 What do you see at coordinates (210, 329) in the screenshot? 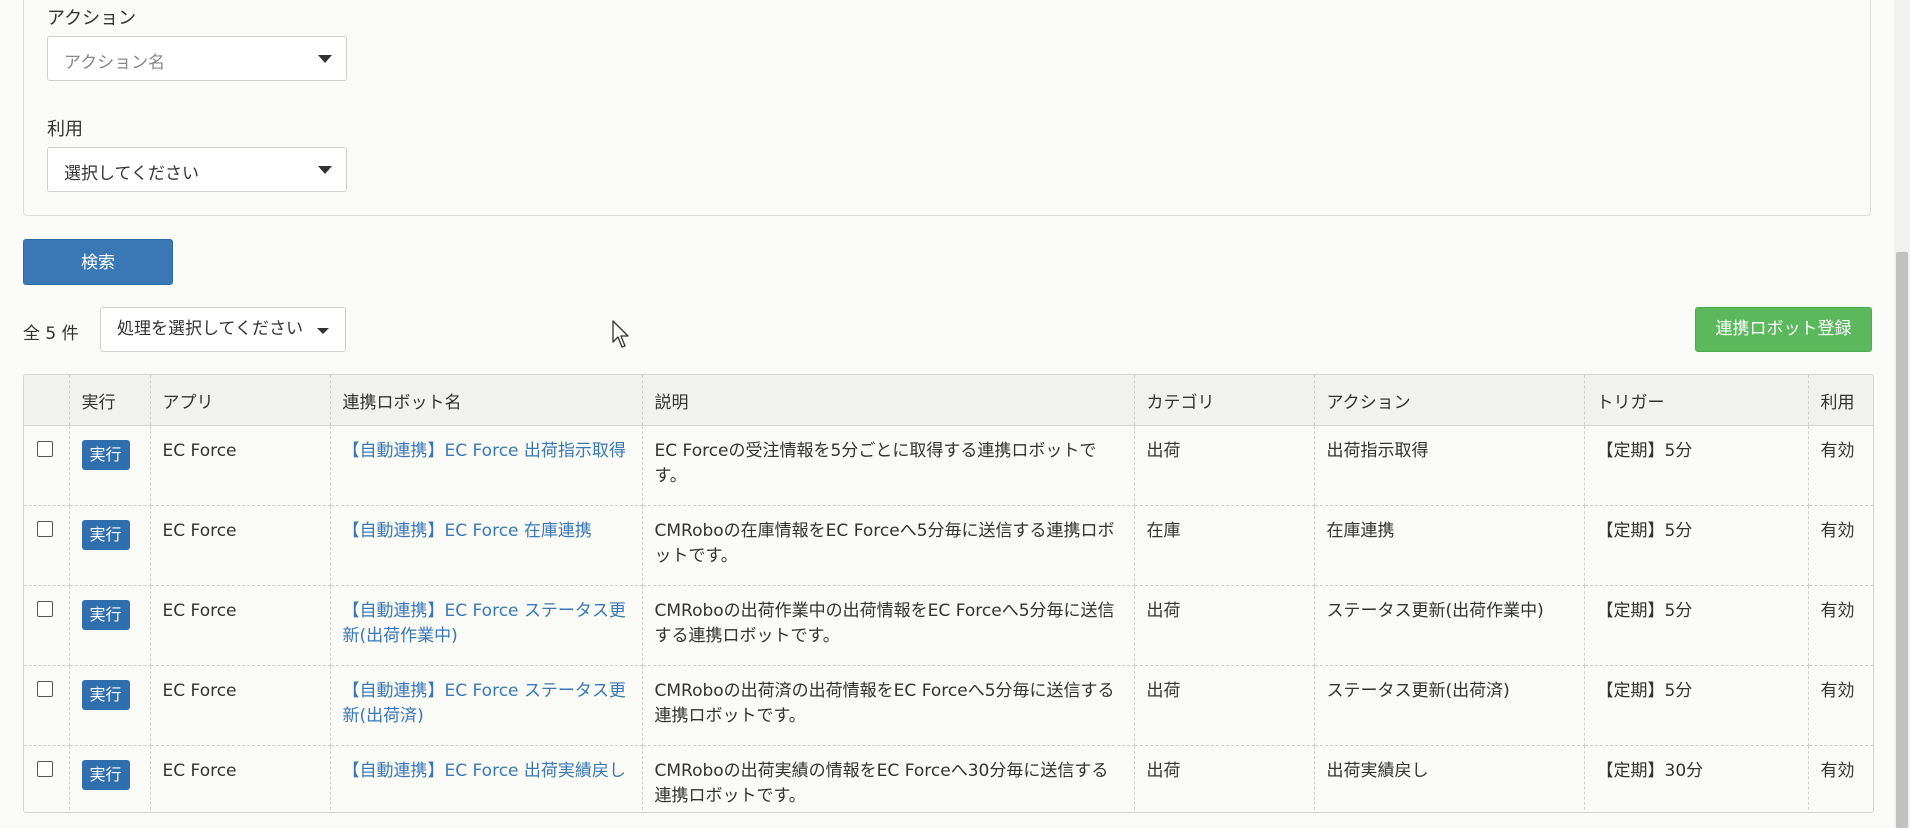
I see `bulk-action-label: 処理を選択してください` at bounding box center [210, 329].